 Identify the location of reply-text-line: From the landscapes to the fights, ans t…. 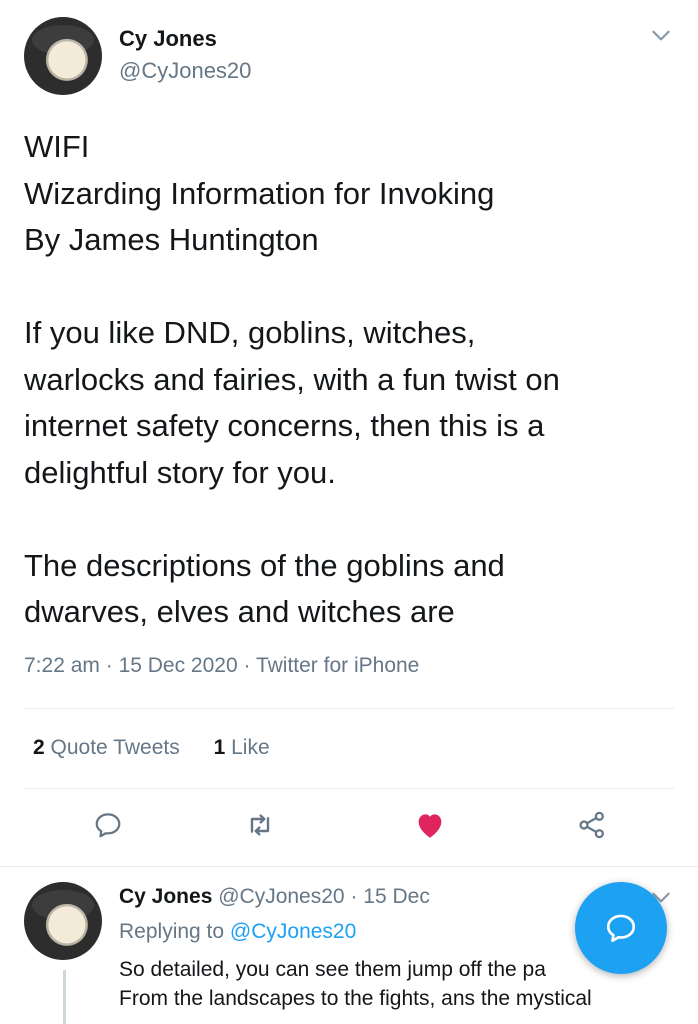
(355, 998).